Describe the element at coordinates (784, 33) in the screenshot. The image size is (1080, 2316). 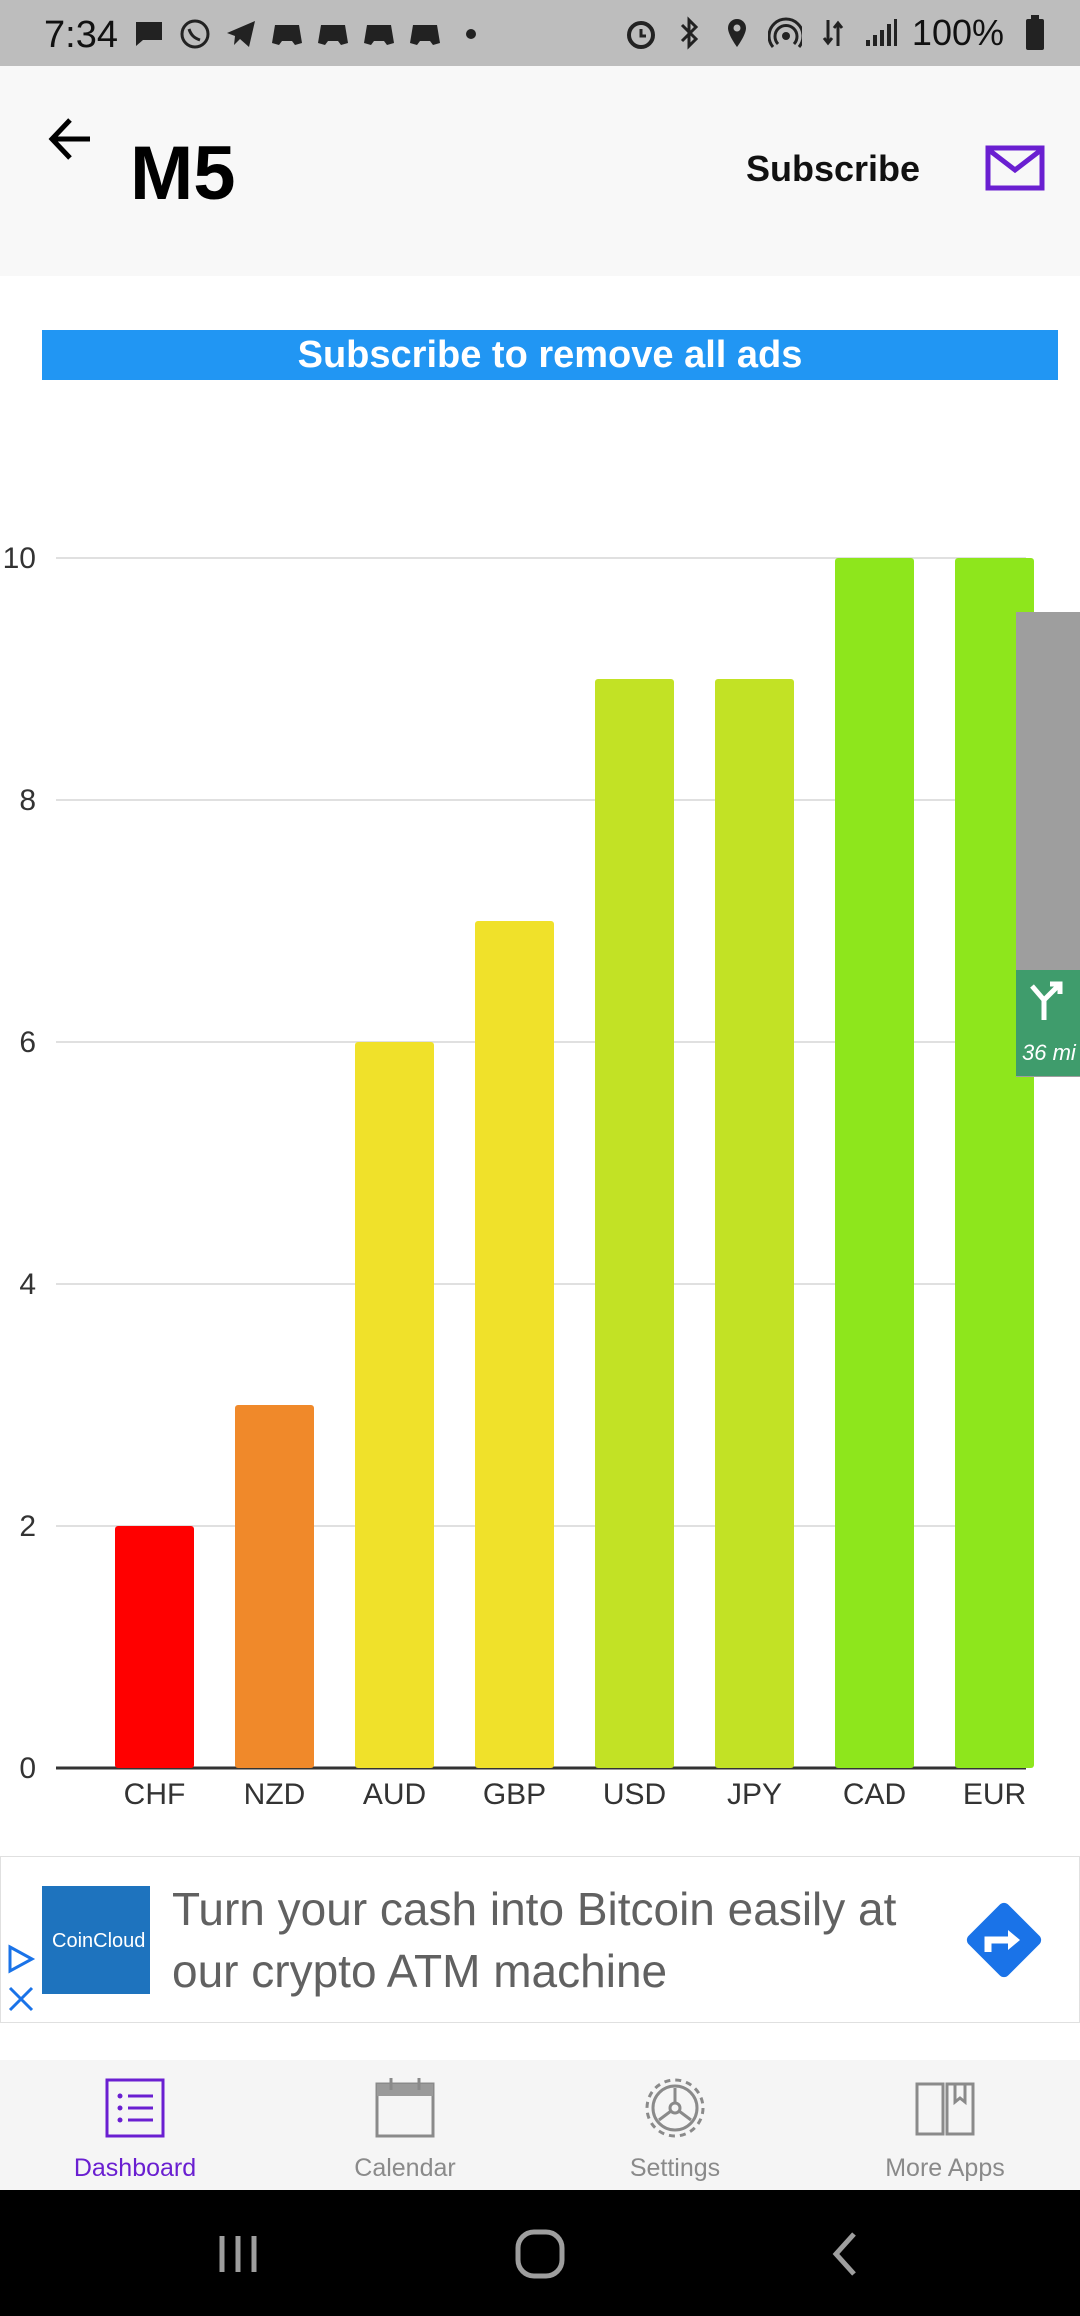
I see `hotspot-icon` at that location.